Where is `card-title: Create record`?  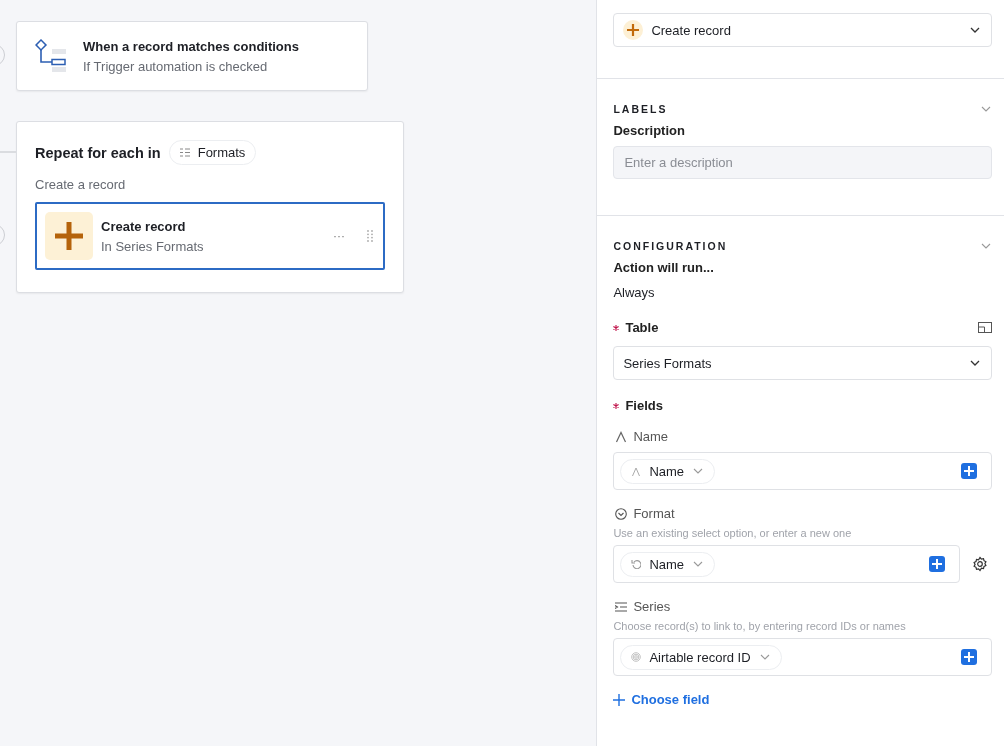
card-title: Create record is located at coordinates (144, 226).